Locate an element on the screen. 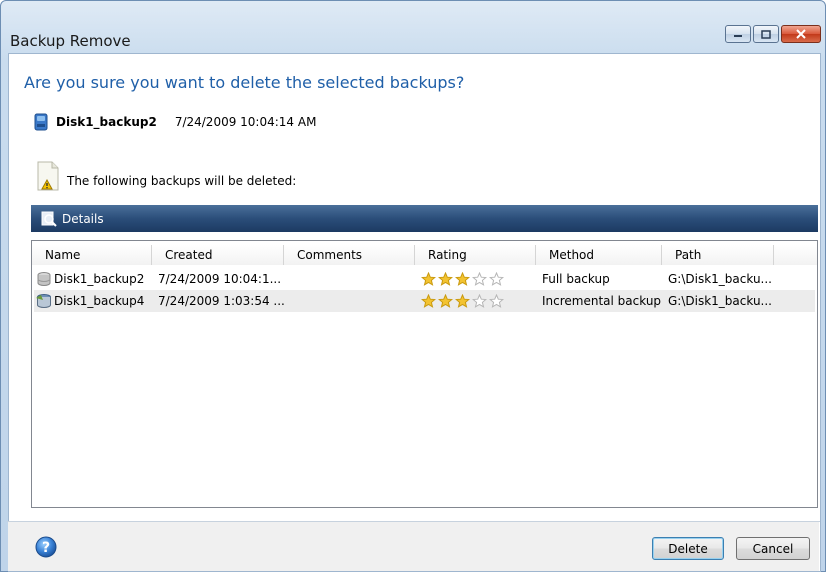 Image resolution: width=826 pixels, height=572 pixels. backup-archive-icon is located at coordinates (41, 122).